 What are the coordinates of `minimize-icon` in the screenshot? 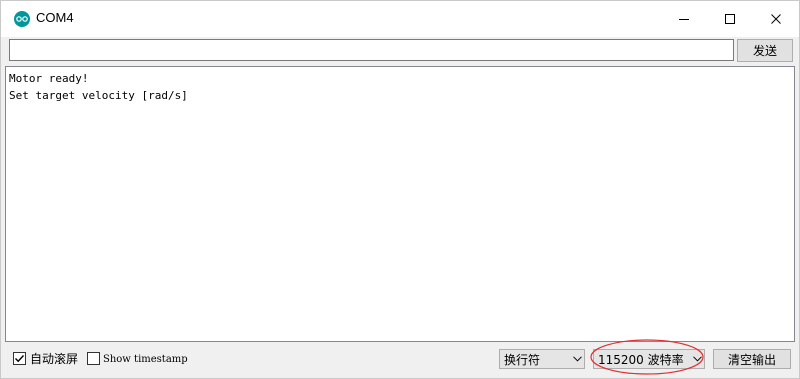 It's located at (684, 19).